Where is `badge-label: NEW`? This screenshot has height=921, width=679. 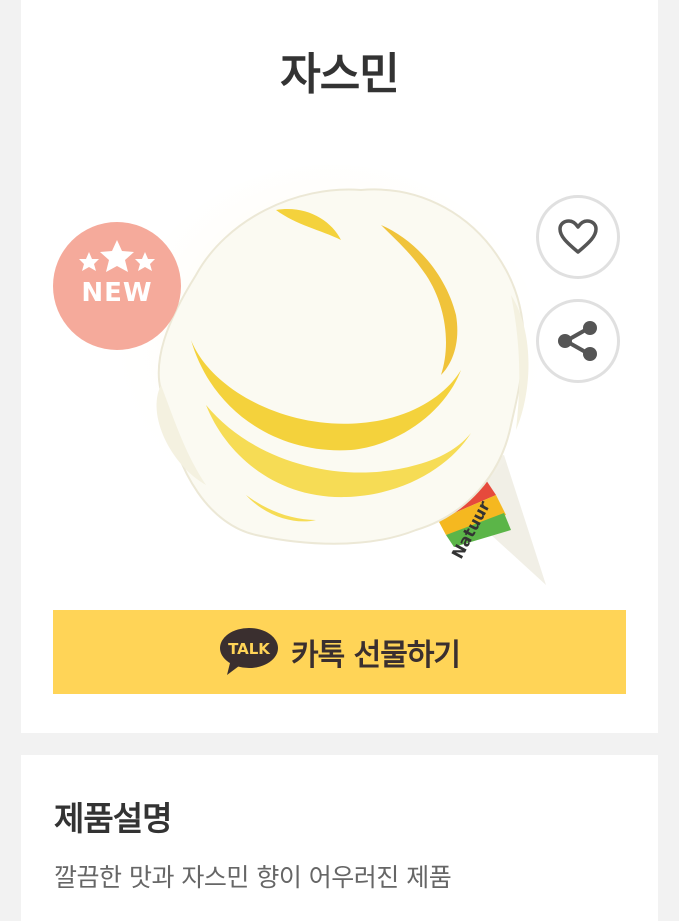 badge-label: NEW is located at coordinates (117, 293).